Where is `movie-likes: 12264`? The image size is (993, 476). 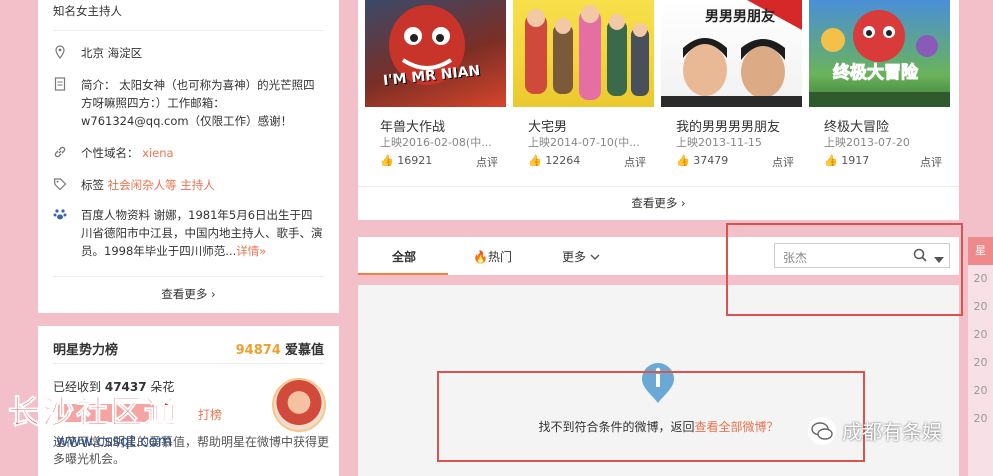 movie-likes: 12264 is located at coordinates (563, 160).